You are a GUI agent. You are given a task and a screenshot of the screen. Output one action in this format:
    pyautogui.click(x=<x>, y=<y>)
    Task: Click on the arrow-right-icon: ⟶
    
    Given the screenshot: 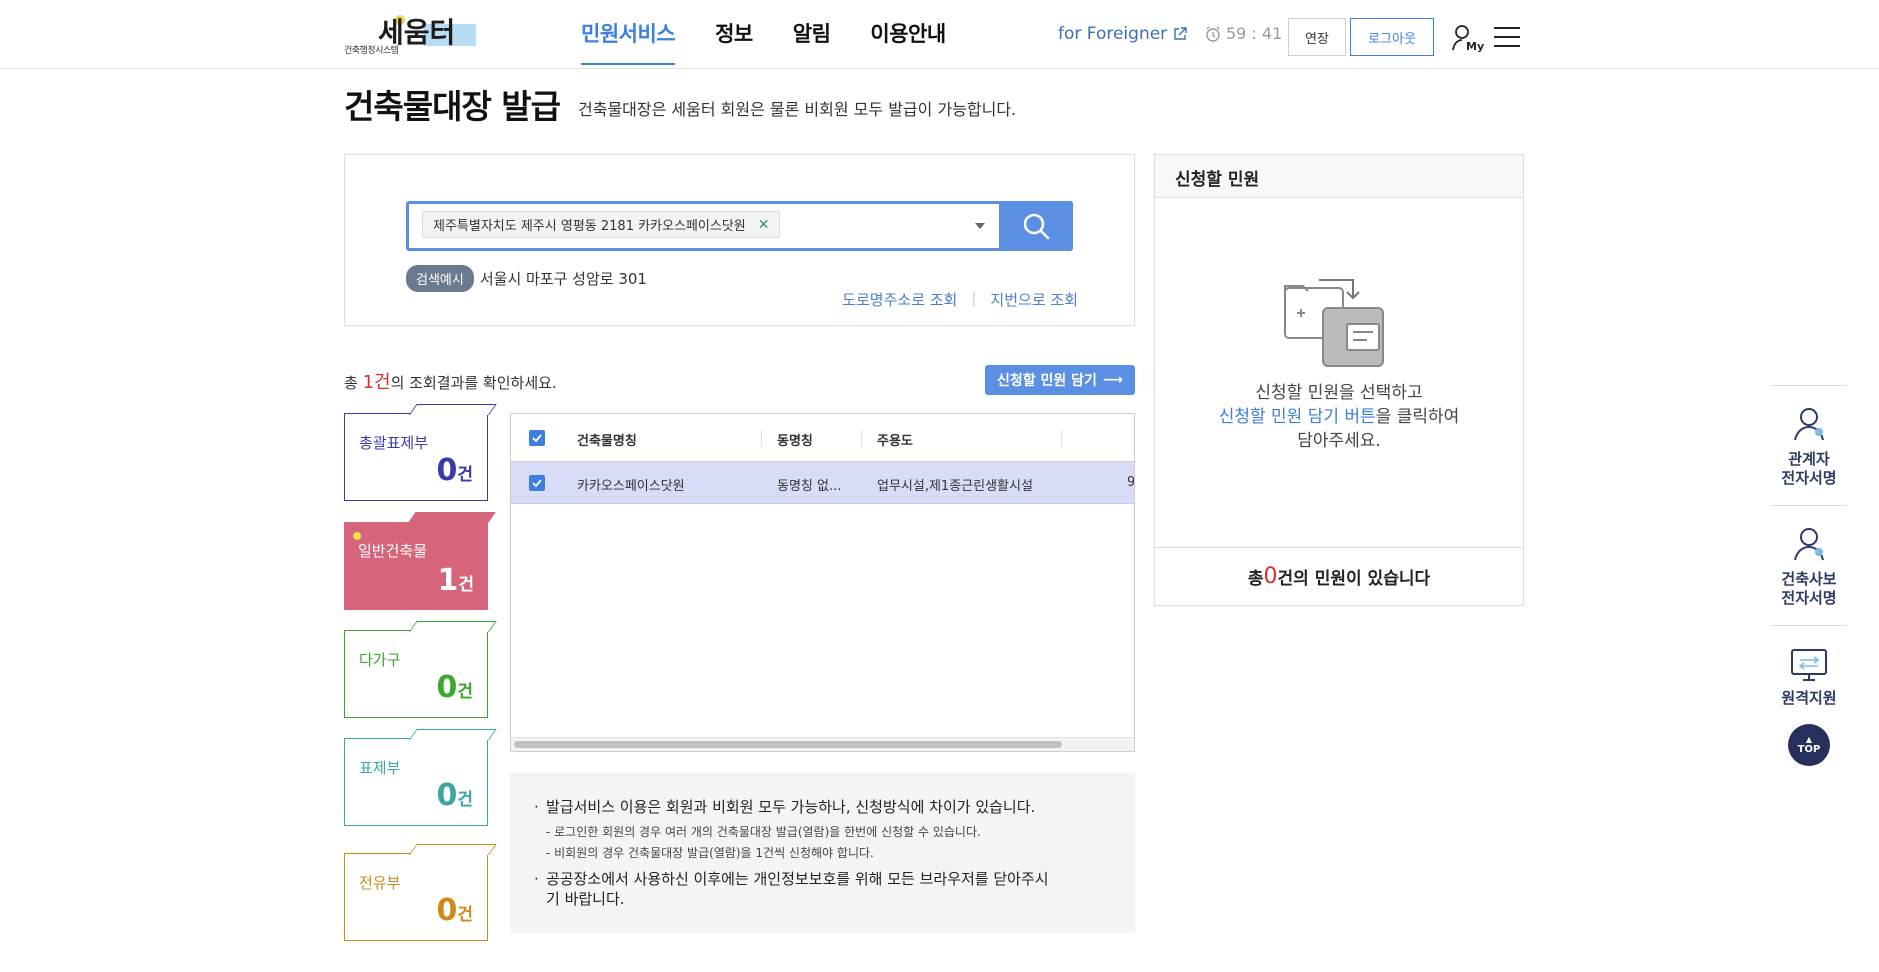 What is the action you would take?
    pyautogui.click(x=1112, y=380)
    